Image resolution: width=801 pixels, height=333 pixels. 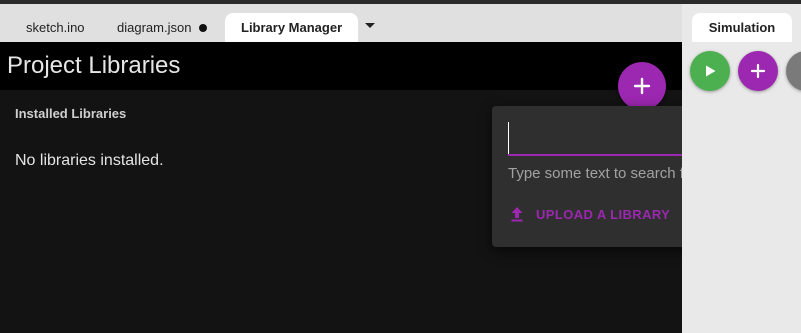 I want to click on tab-sketch-ino: sketch.ino, so click(x=55, y=27).